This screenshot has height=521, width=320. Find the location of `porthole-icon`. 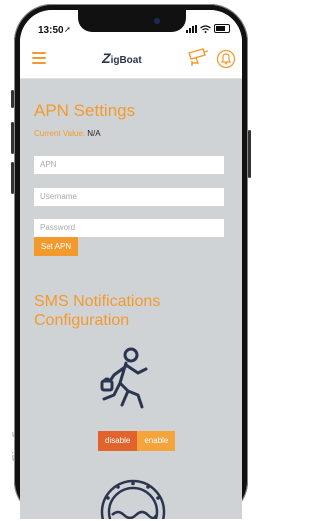

porthole-icon is located at coordinates (133, 499).